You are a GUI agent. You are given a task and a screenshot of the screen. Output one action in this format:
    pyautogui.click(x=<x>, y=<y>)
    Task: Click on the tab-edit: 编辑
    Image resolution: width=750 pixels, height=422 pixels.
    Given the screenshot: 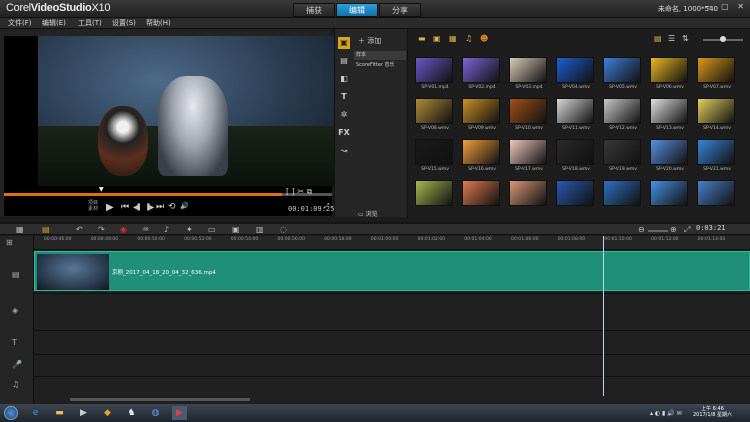 What is the action you would take?
    pyautogui.click(x=357, y=10)
    